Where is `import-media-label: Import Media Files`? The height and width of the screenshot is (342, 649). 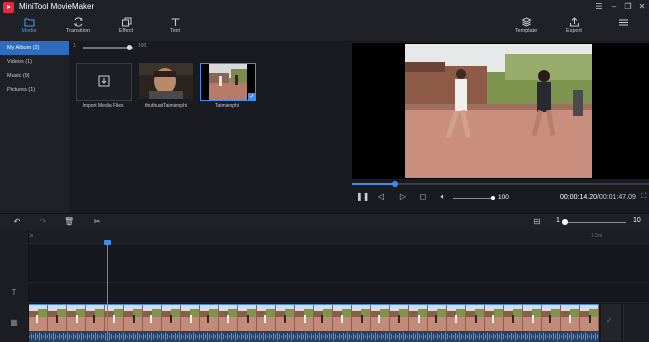
import-media-label: Import Media Files is located at coordinates (103, 106).